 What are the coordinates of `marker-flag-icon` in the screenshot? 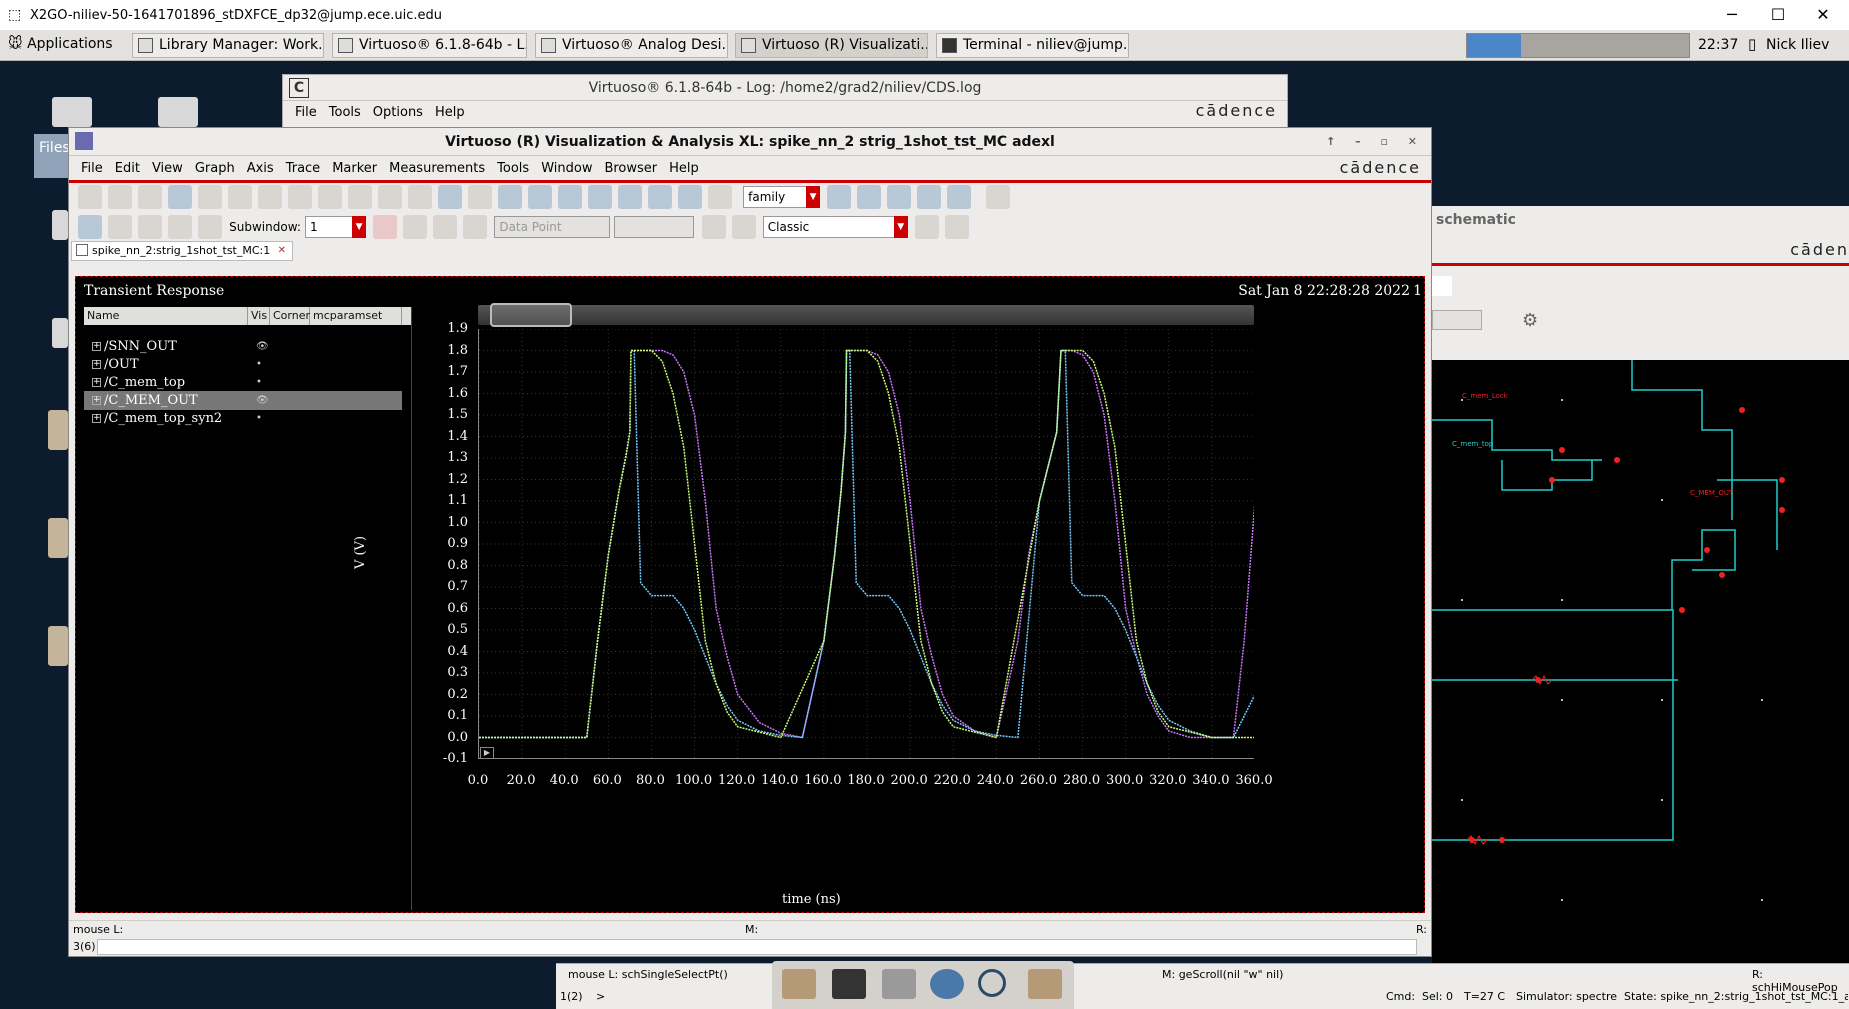 It's located at (385, 227).